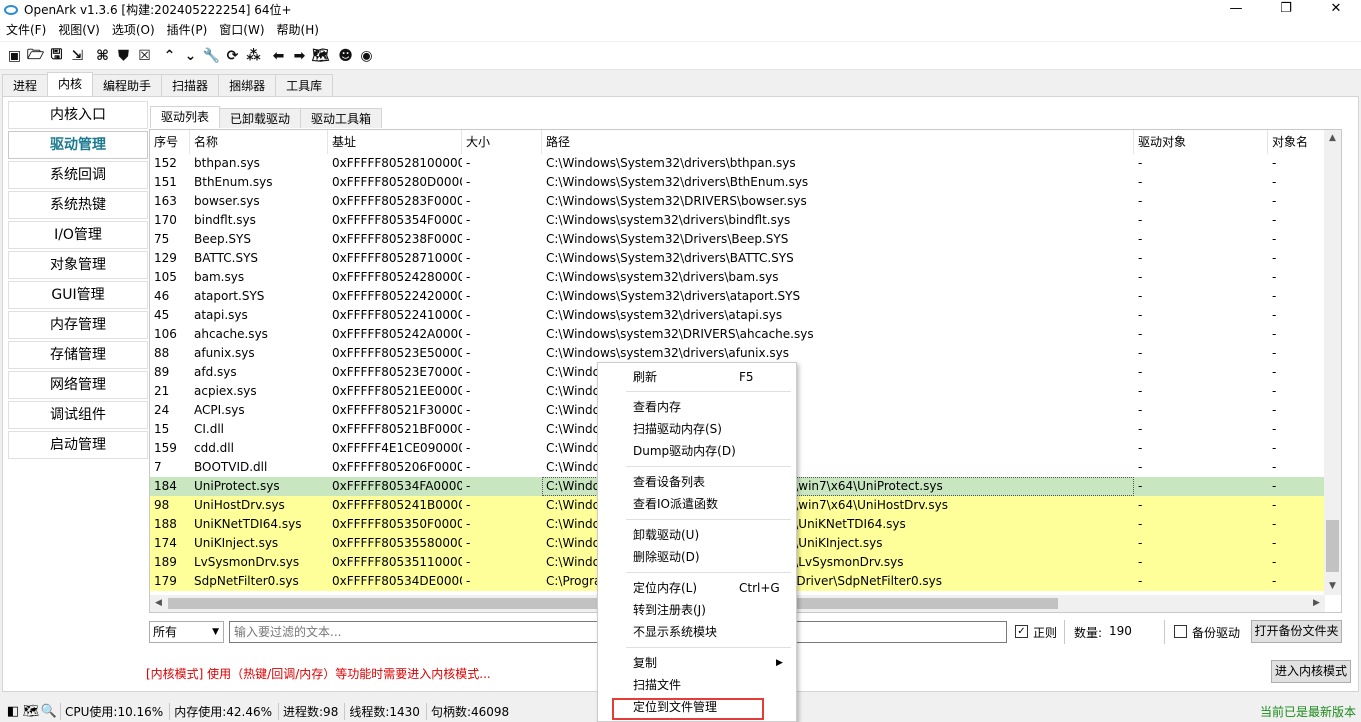 The image size is (1361, 722). What do you see at coordinates (246, 581) in the screenshot?
I see `cell-name: SdpNetFilter0.sys` at bounding box center [246, 581].